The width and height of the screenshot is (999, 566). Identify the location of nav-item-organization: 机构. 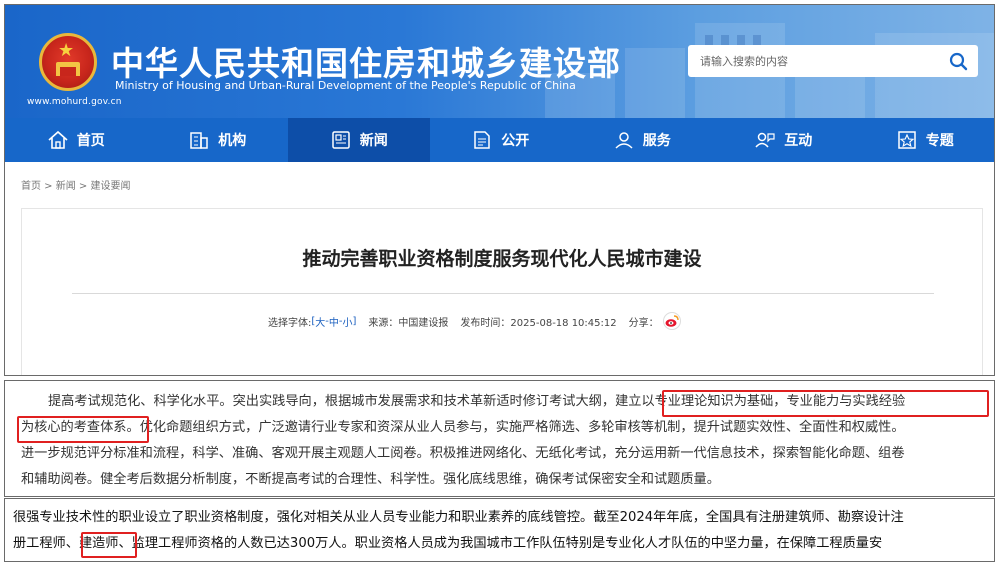
(218, 140).